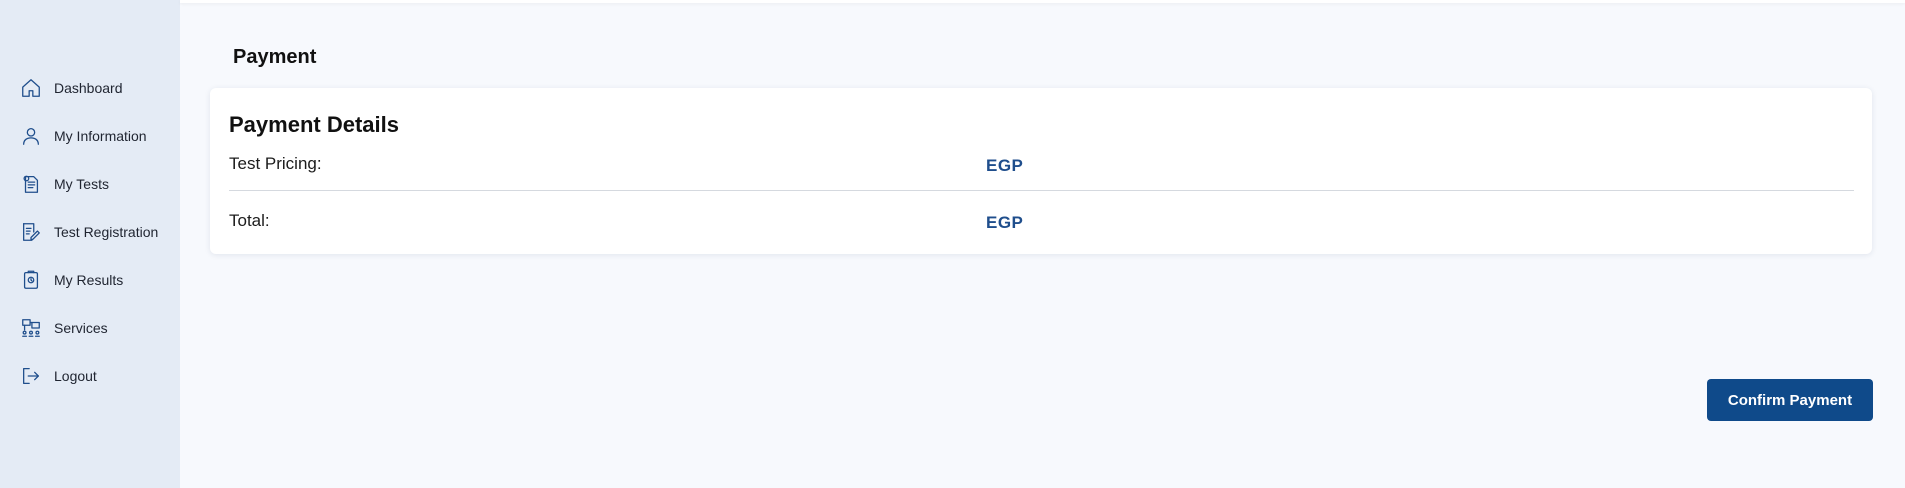  I want to click on sidebar-item-label: My Results, so click(89, 280).